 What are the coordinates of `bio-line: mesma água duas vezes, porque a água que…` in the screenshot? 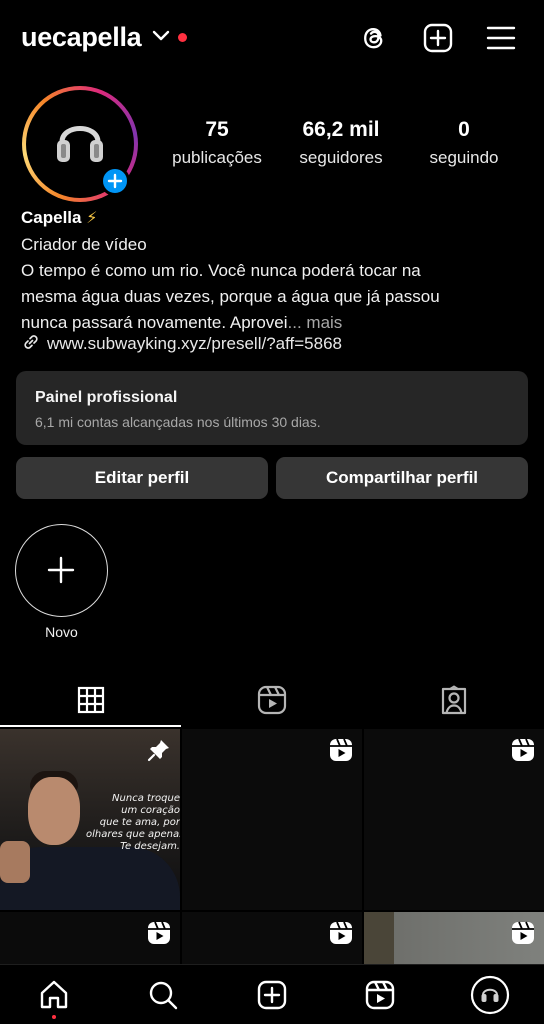 It's located at (230, 296).